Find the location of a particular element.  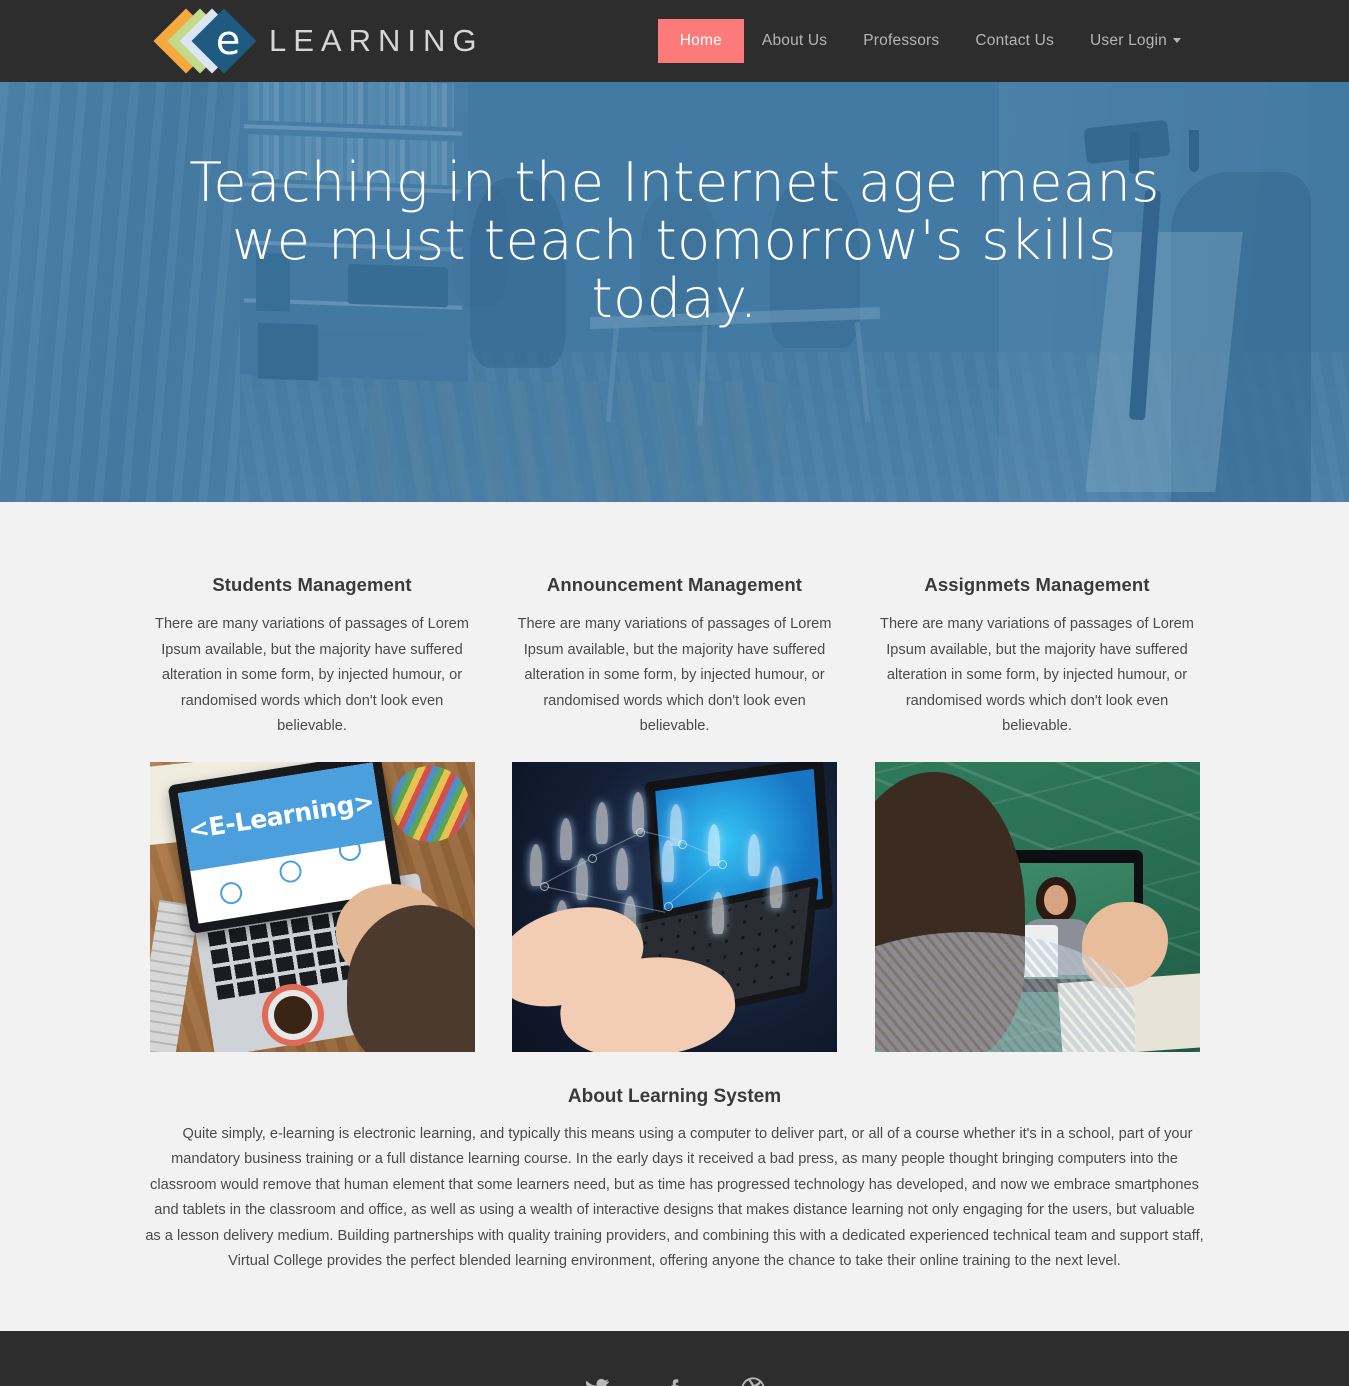

feature-title: Assignmets Management is located at coordinates (1037, 584).